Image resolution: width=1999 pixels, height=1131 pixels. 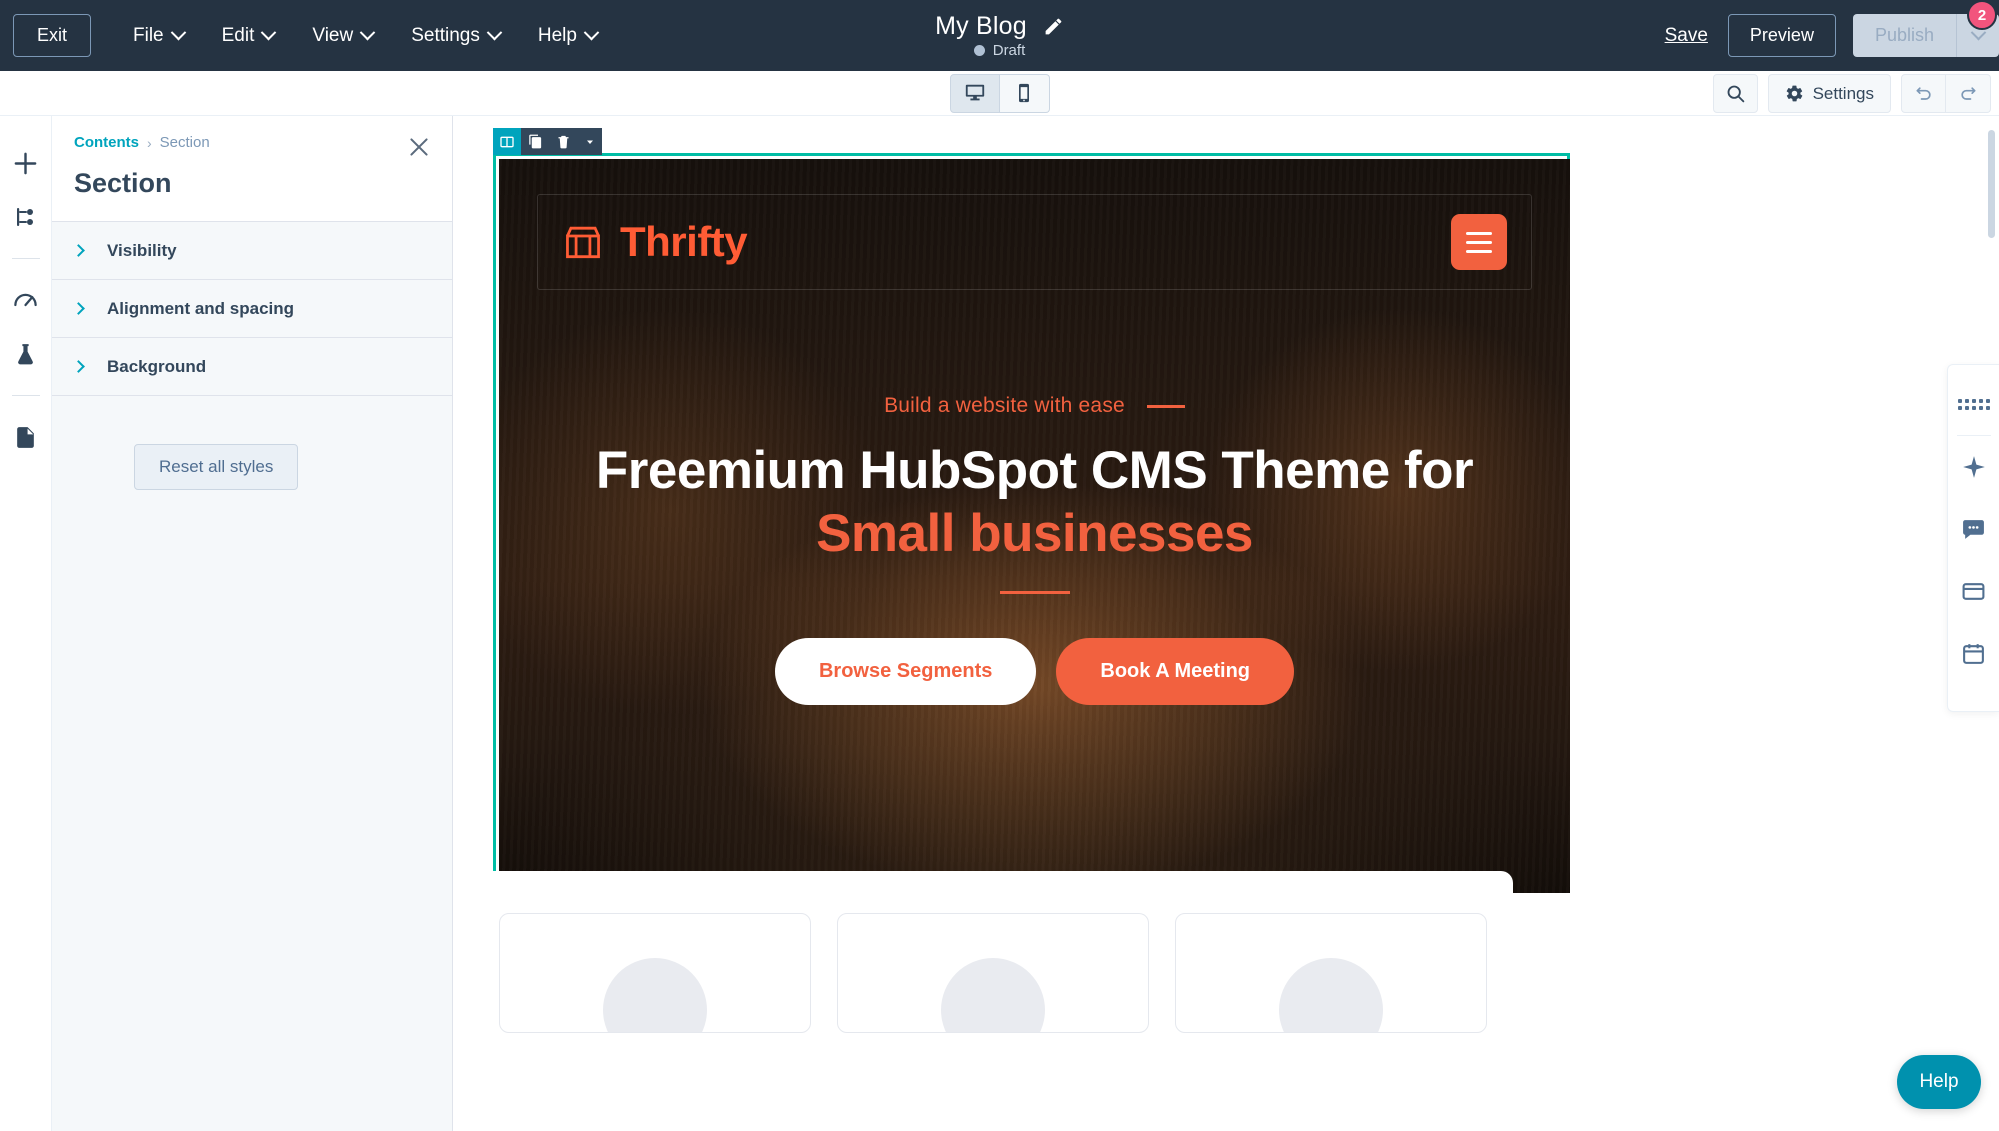 What do you see at coordinates (26, 354) in the screenshot?
I see `rail-item-ab-test` at bounding box center [26, 354].